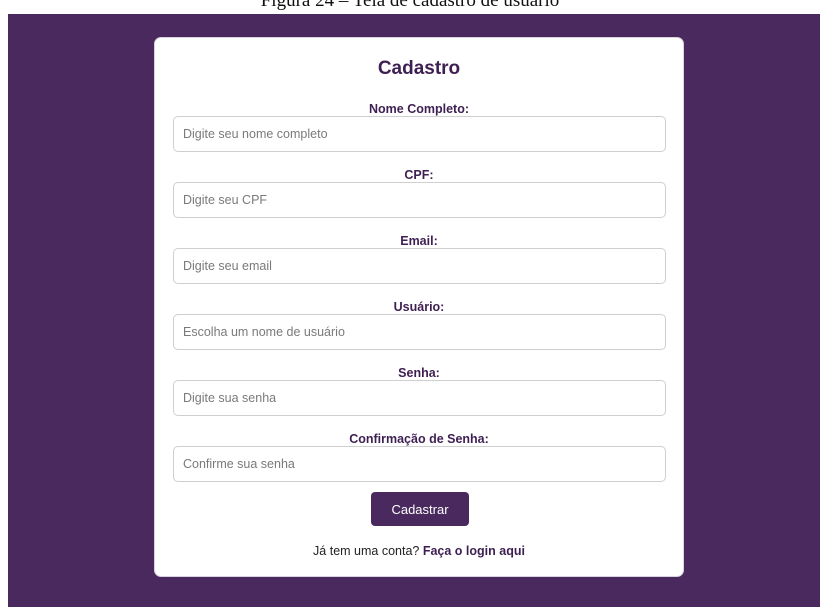 The image size is (820, 607). Describe the element at coordinates (419, 175) in the screenshot. I see `cpf-label: CPF:` at that location.